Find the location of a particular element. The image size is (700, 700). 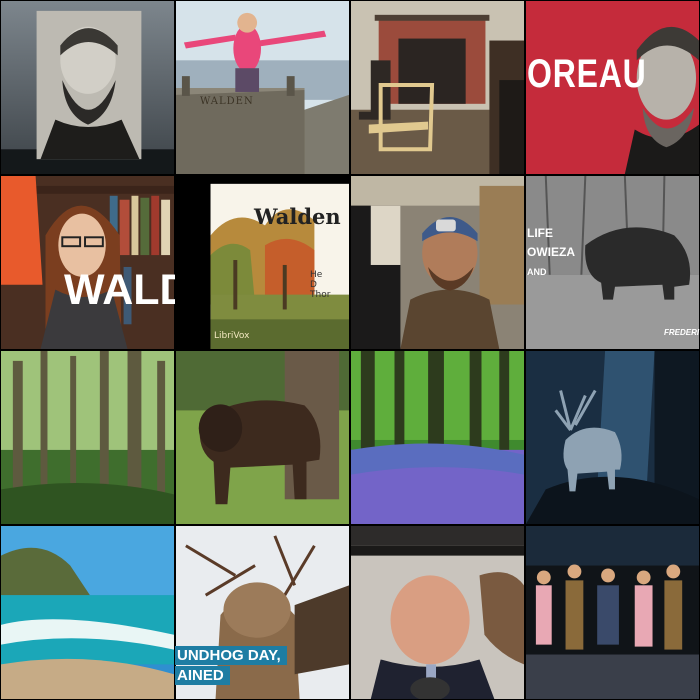

handler-image is located at coordinates (437, 612).